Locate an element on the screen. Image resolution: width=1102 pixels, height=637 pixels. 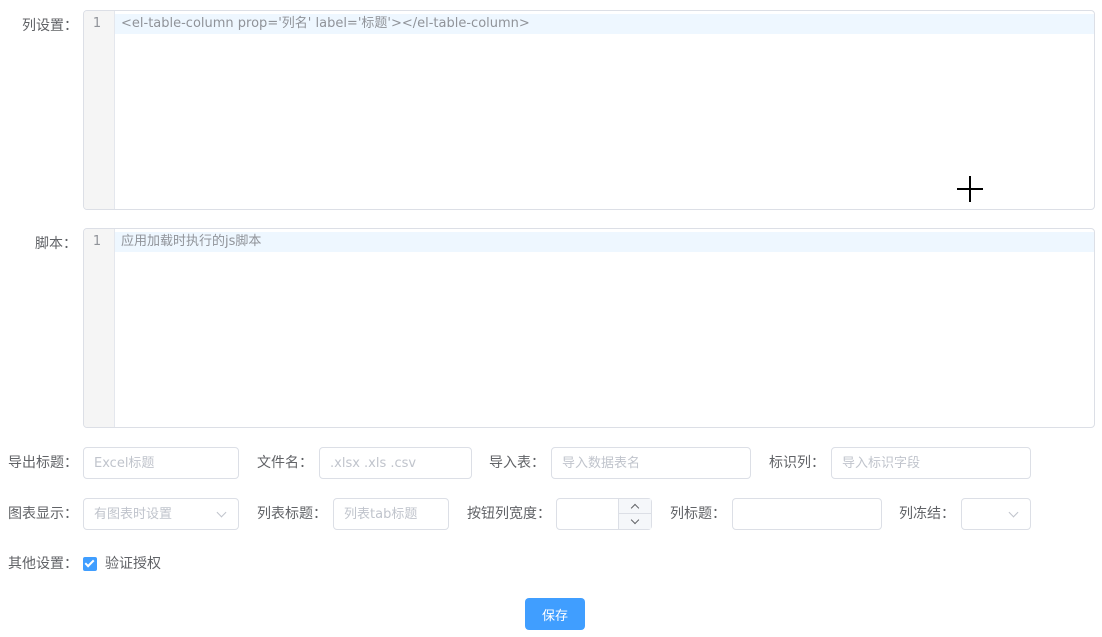
chart-display-select-input is located at coordinates (161, 514).